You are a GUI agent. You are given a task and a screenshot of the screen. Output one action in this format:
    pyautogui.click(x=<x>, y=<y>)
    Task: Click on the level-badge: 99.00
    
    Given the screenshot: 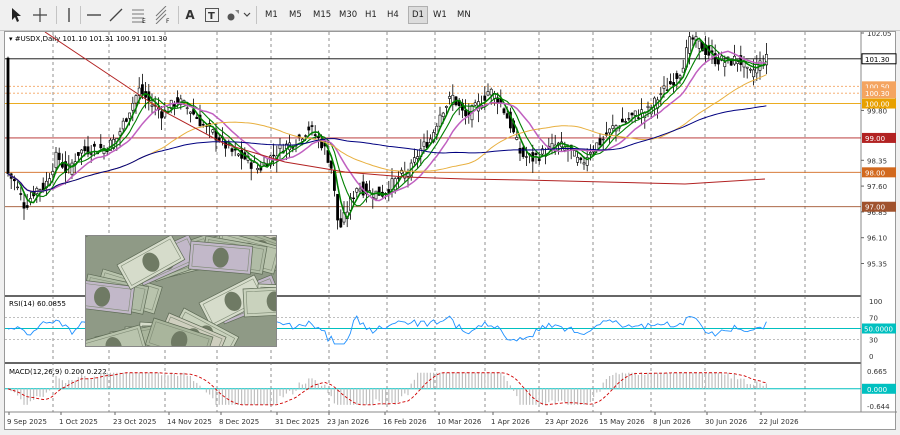 What is the action you would take?
    pyautogui.click(x=879, y=138)
    